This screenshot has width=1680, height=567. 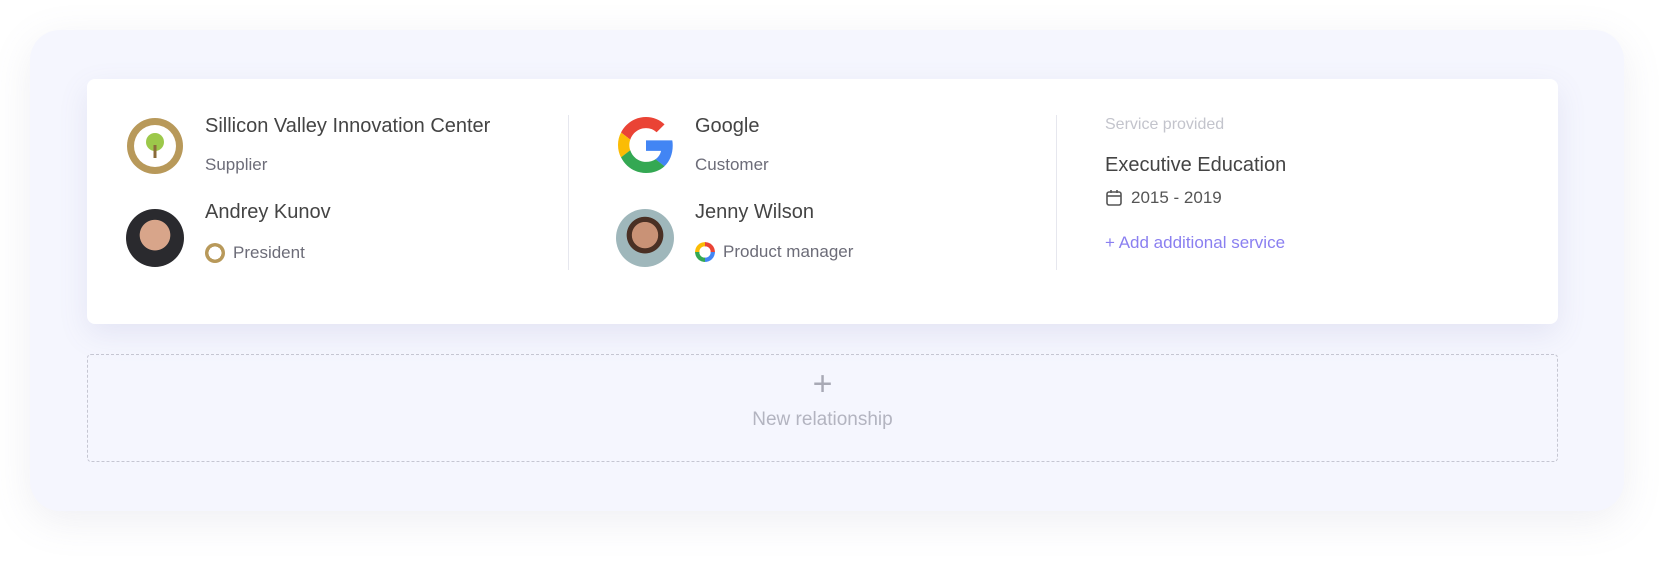 What do you see at coordinates (236, 164) in the screenshot?
I see `supplier-role: Supplier` at bounding box center [236, 164].